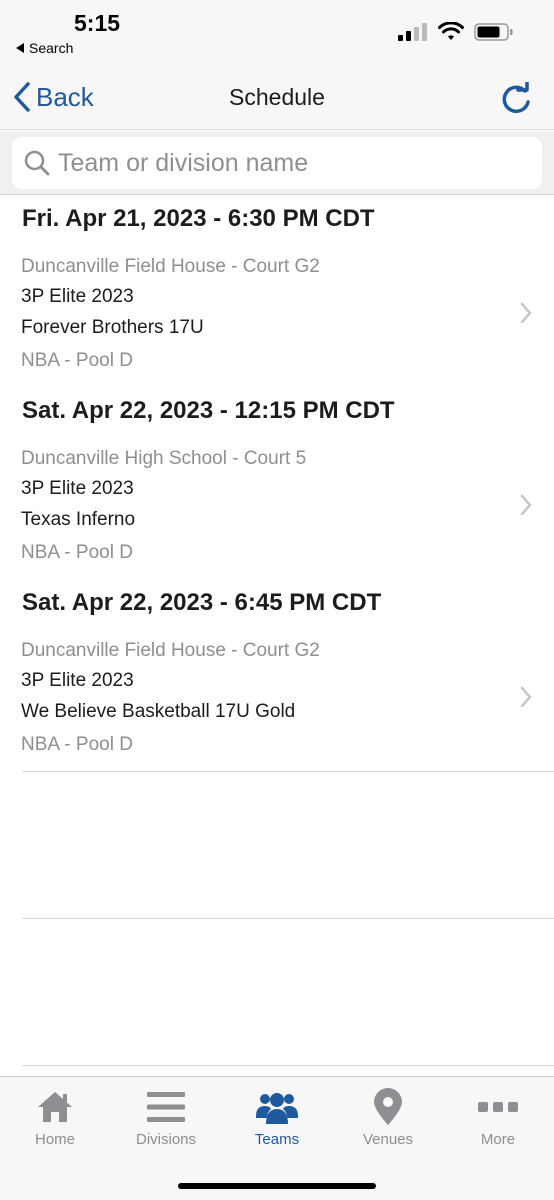 Image resolution: width=554 pixels, height=1200 pixels. I want to click on status-back-to-search: Search, so click(44, 48).